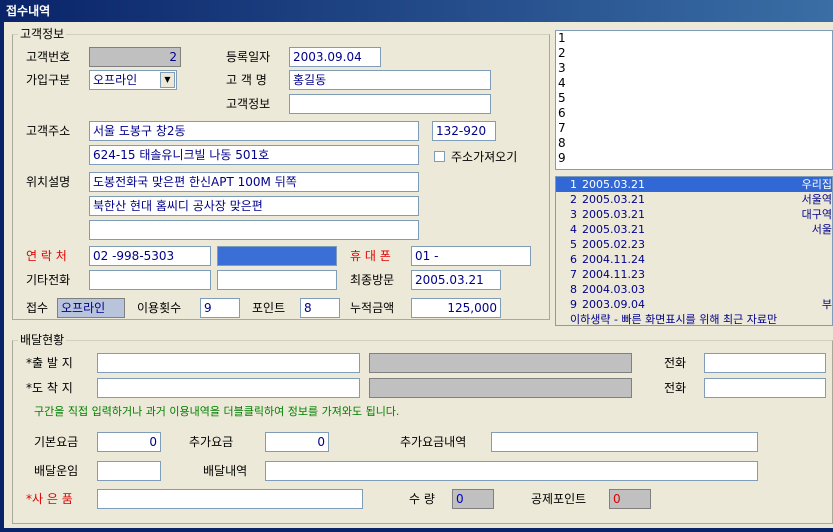 The height and width of the screenshot is (532, 833). Describe the element at coordinates (370, 256) in the screenshot. I see `mobile-label: 휴 대 폰` at that location.